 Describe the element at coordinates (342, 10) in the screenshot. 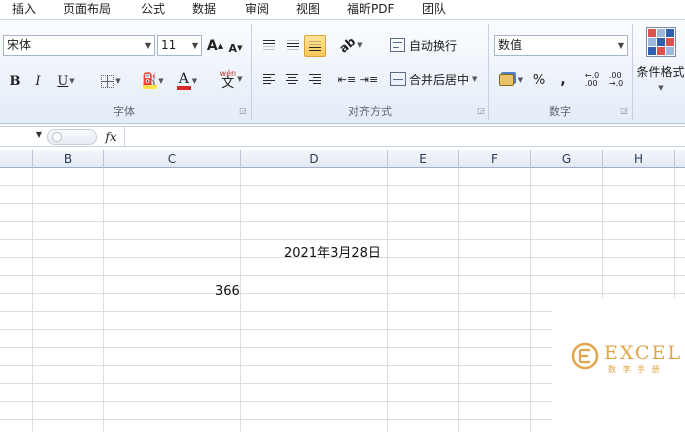

I see `ribbon-tabs: 插入 页面布局 公式 数据 审阅 视图 福昕PDF 团队` at that location.